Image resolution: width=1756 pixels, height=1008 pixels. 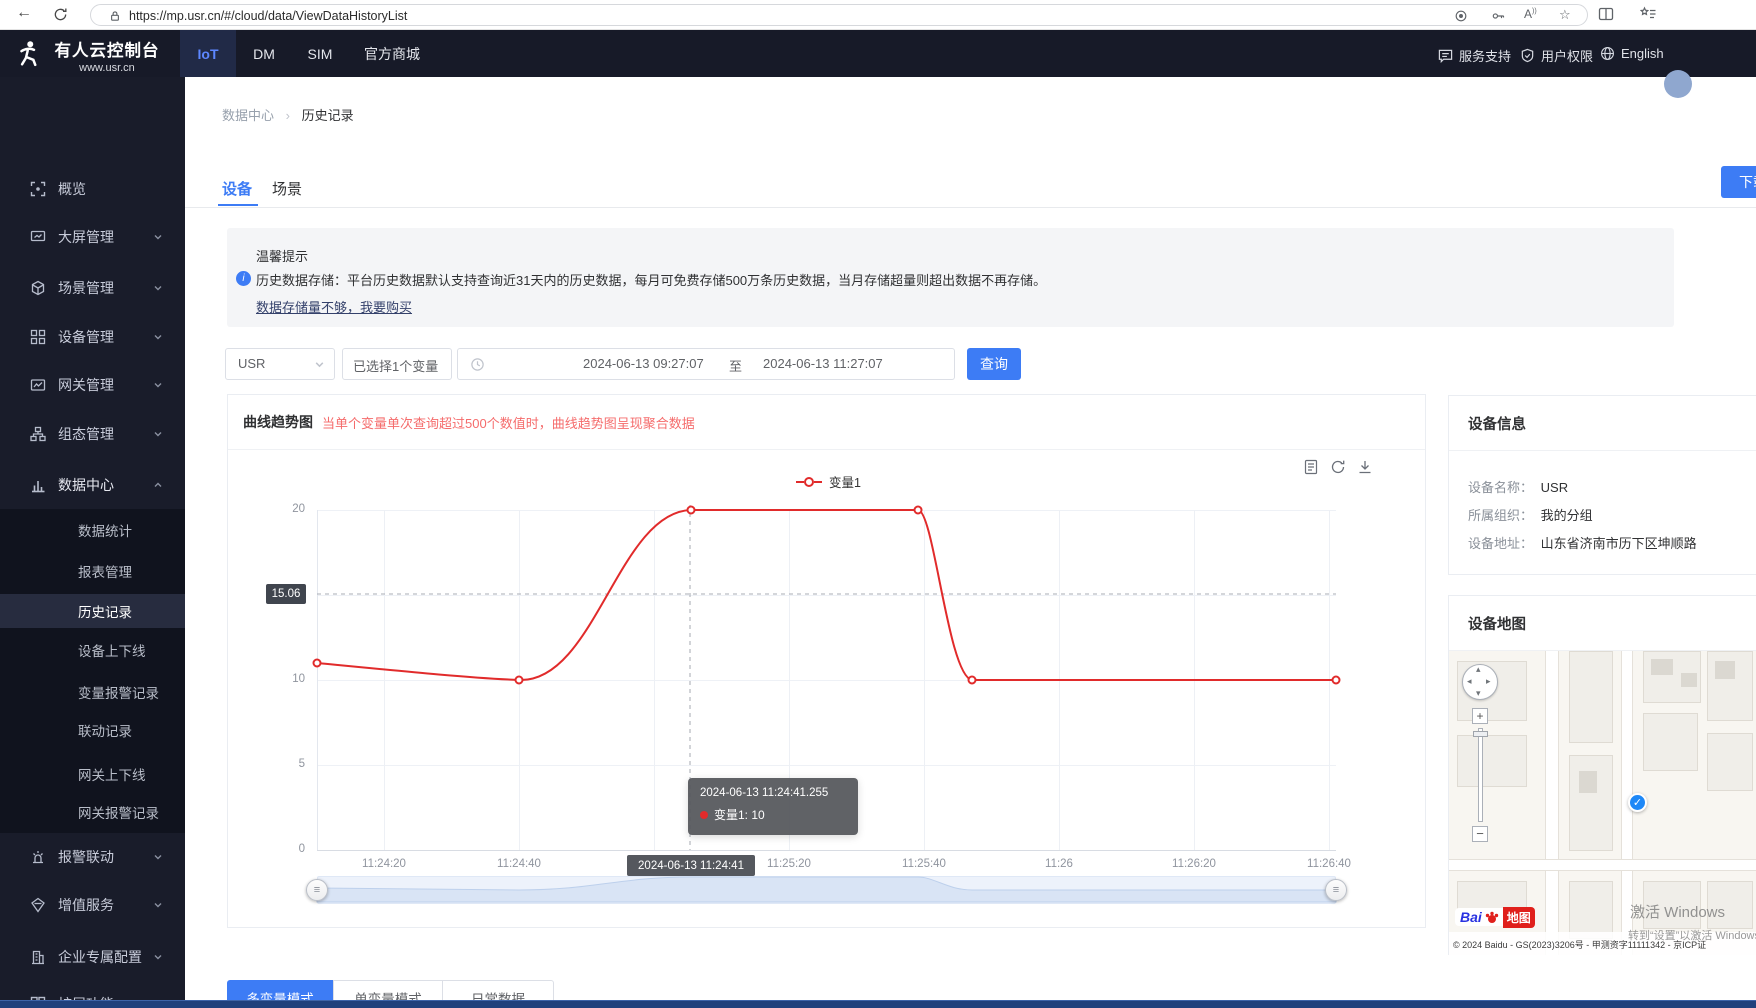 What do you see at coordinates (1606, 14) in the screenshot?
I see `split-screen-icon` at bounding box center [1606, 14].